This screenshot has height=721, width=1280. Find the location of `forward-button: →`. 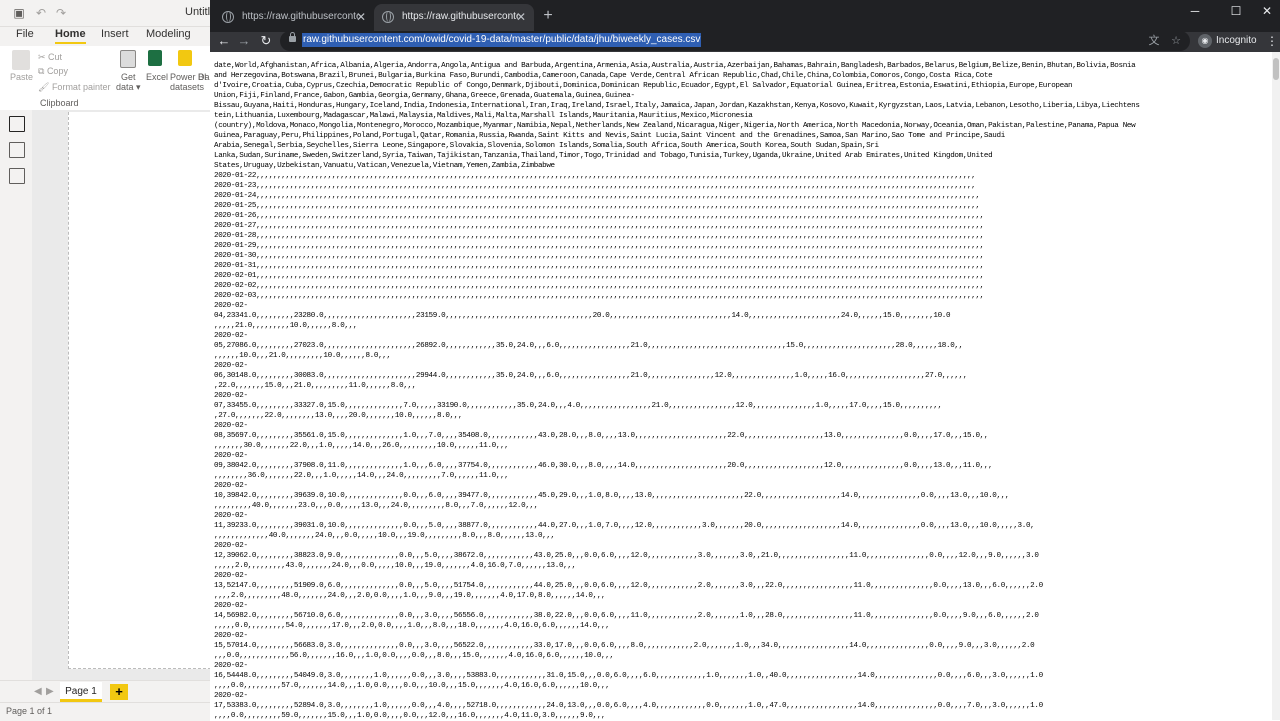

forward-button: → is located at coordinates (244, 41).